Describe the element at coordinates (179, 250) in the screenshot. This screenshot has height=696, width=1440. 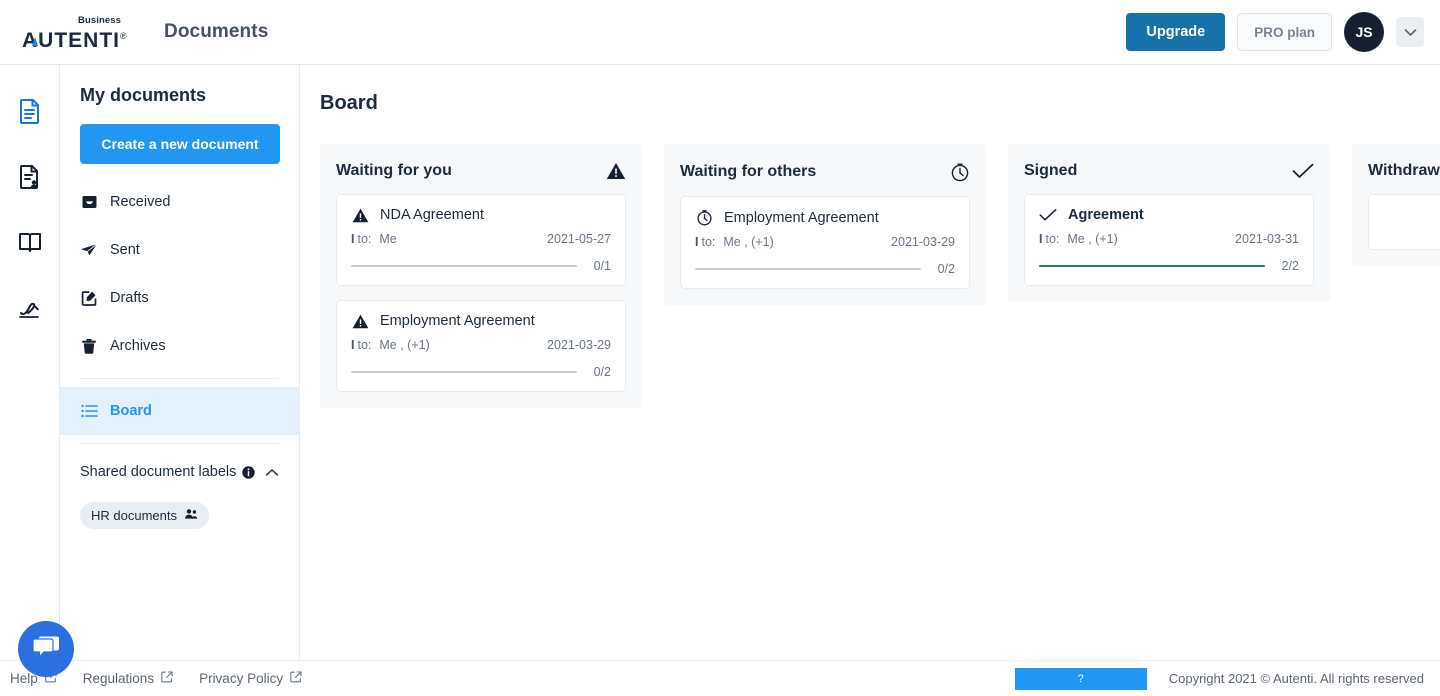
I see `sidebar-item-sent: Sent` at that location.